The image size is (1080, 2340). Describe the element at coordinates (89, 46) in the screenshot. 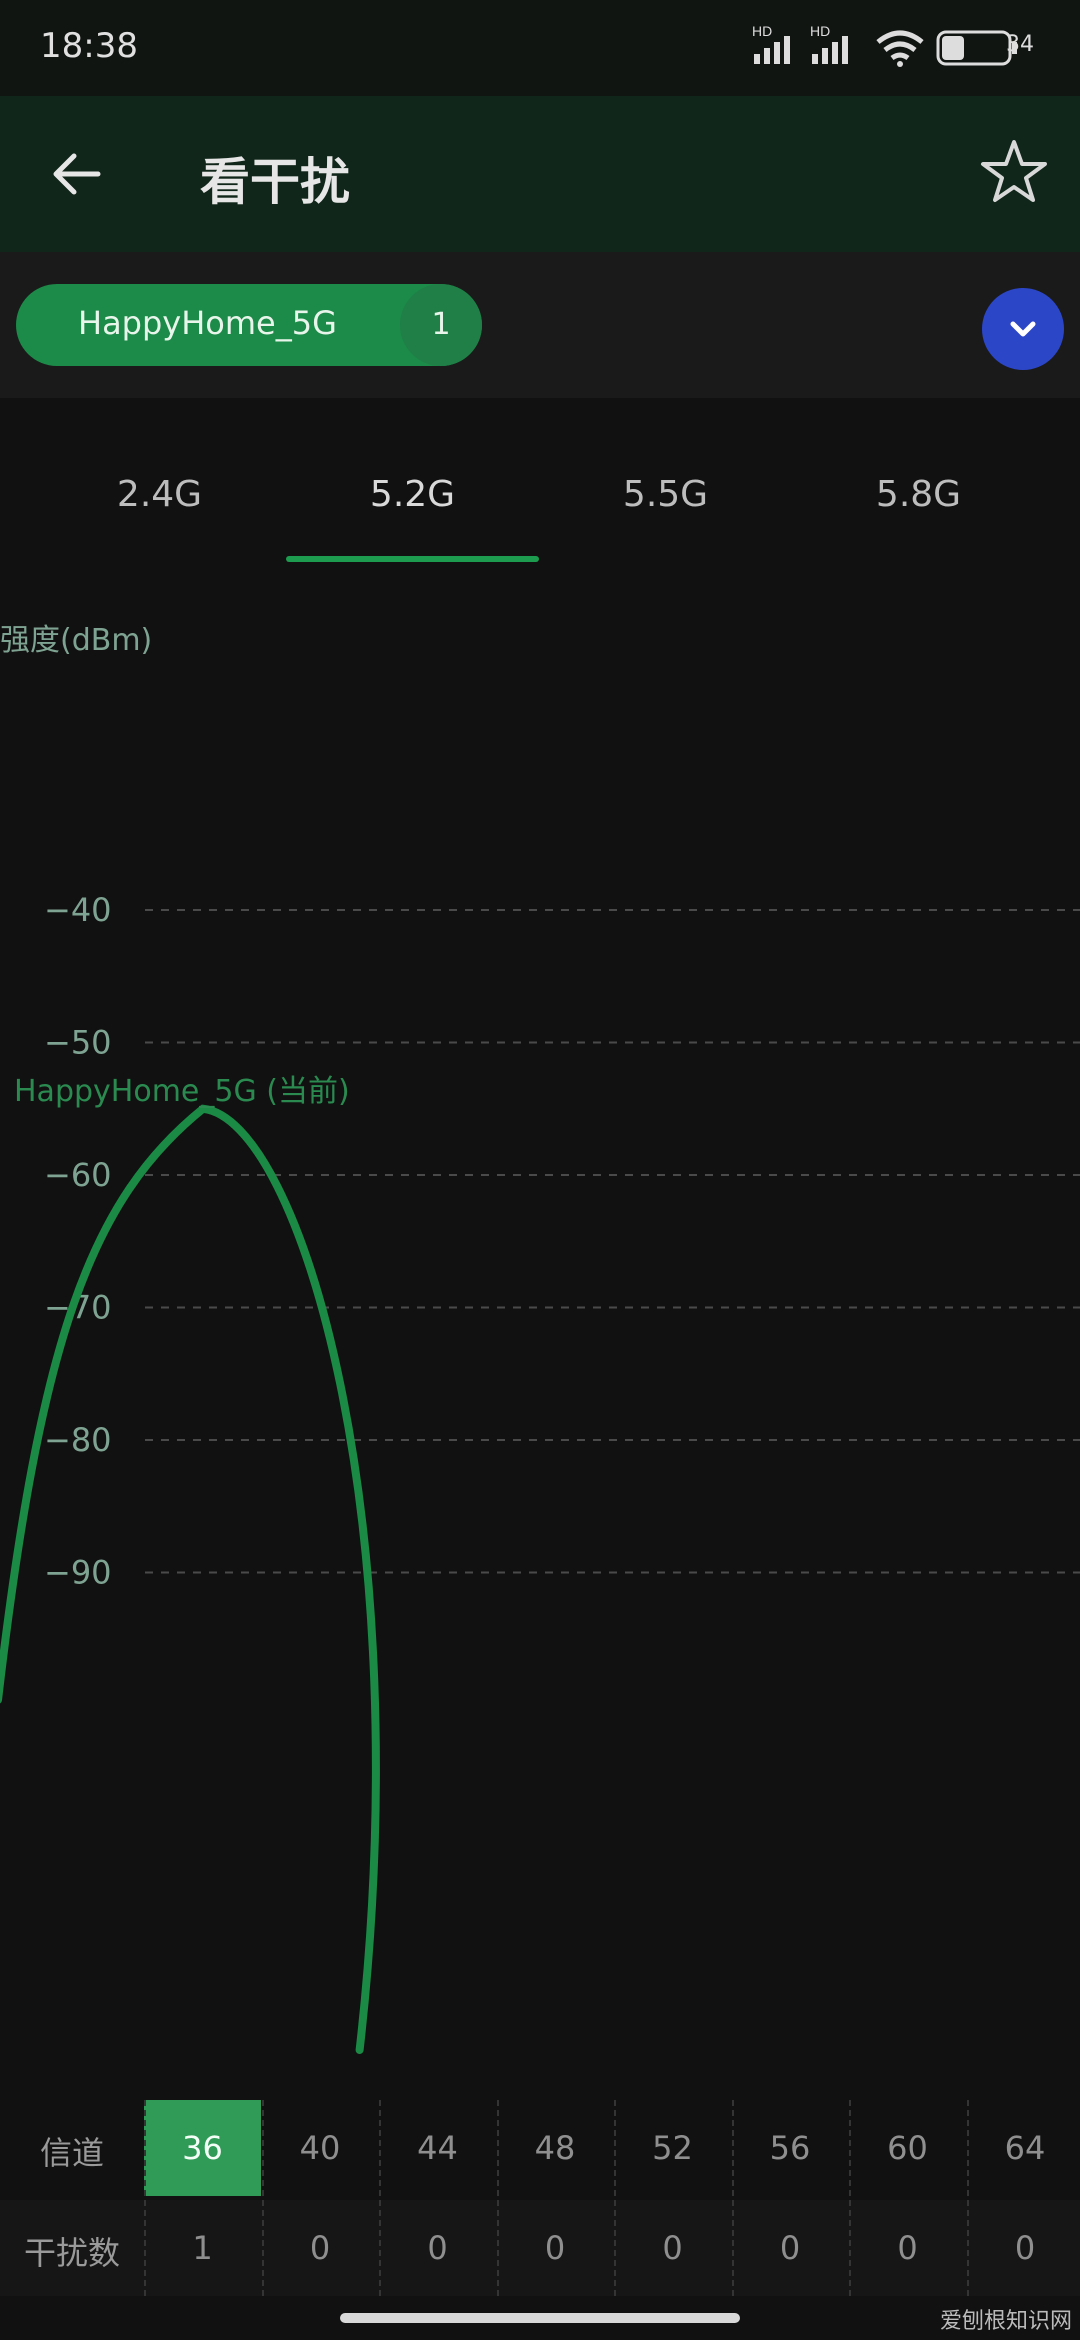

I see `status-time: 18:38` at that location.